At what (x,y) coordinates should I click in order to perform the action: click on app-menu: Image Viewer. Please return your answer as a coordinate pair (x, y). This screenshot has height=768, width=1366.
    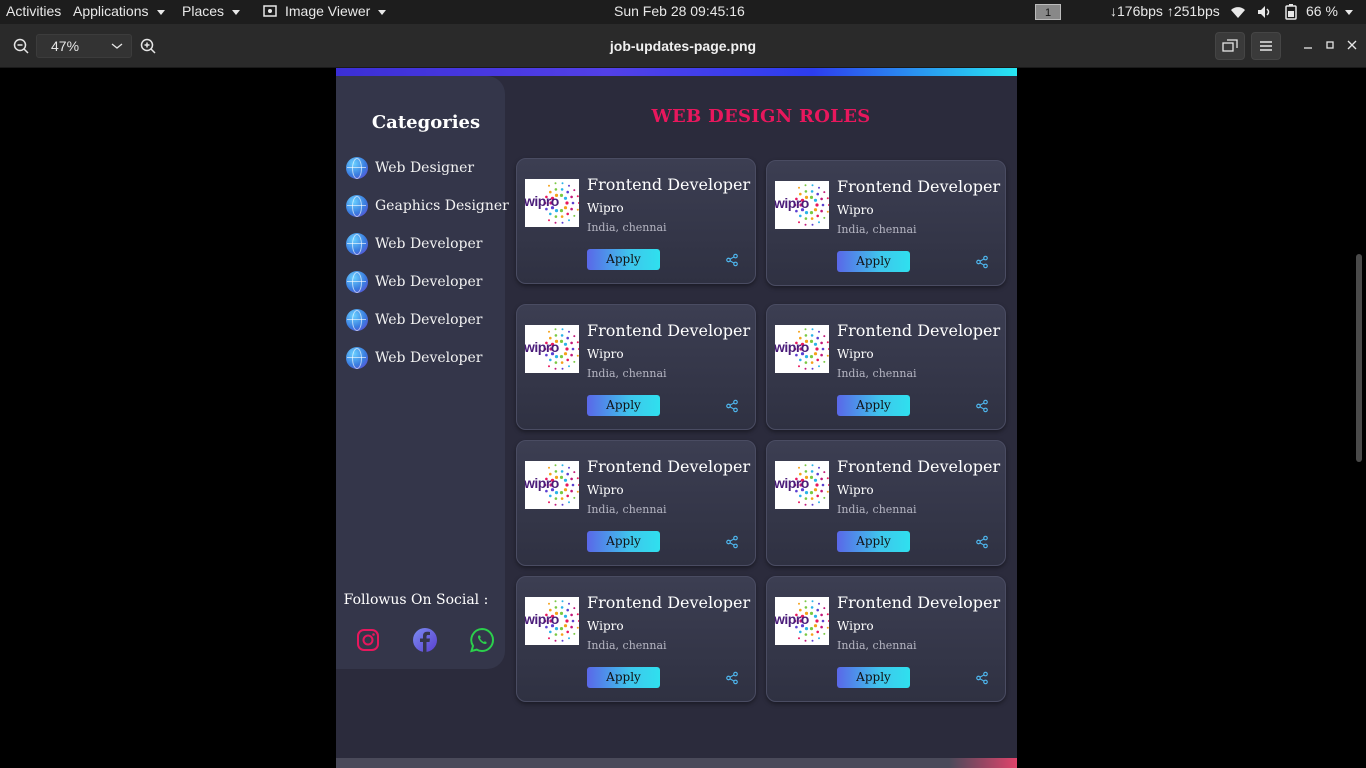
    Looking at the image, I should click on (325, 11).